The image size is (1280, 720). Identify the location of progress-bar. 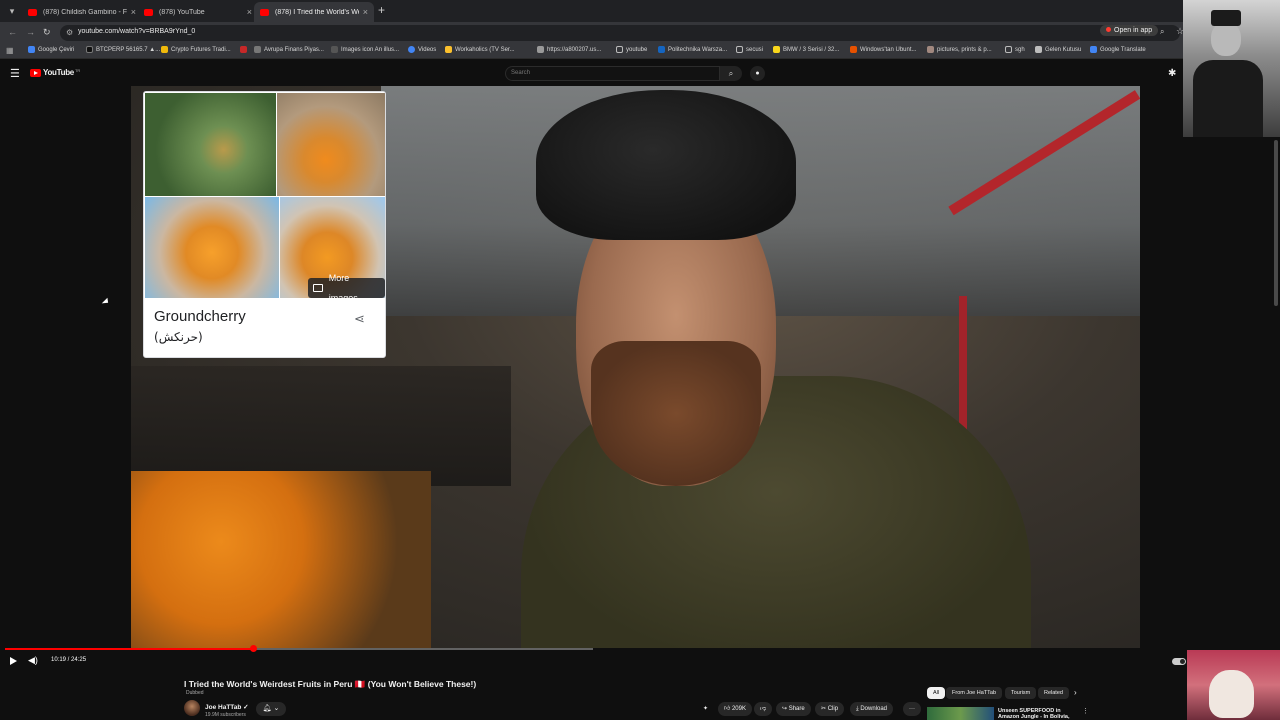
(299, 648).